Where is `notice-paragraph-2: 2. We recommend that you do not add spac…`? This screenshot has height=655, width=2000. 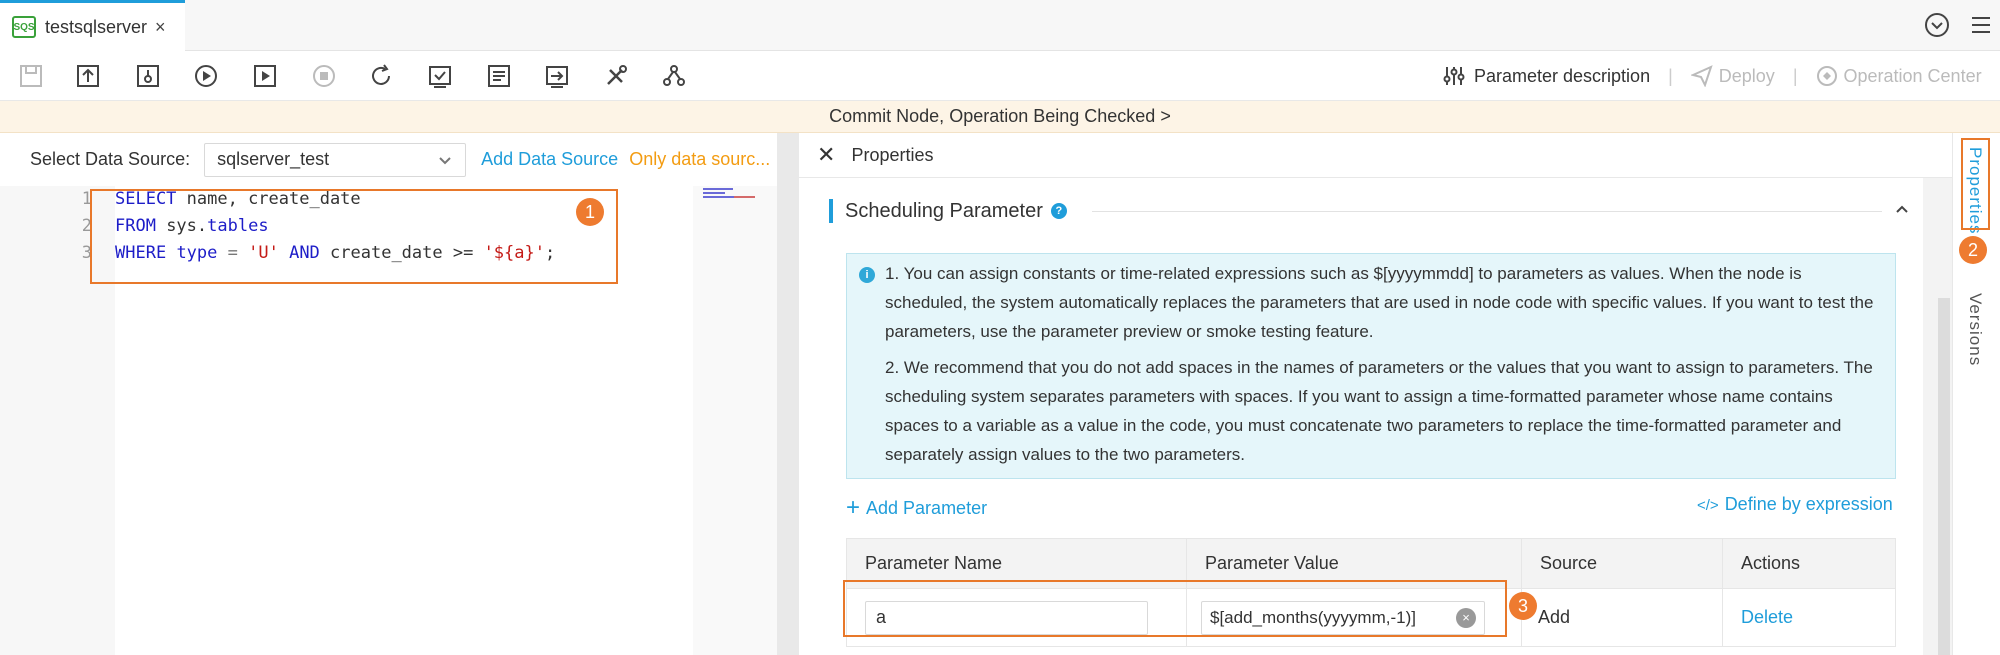 notice-paragraph-2: 2. We recommend that you do not add spac… is located at coordinates (1379, 411).